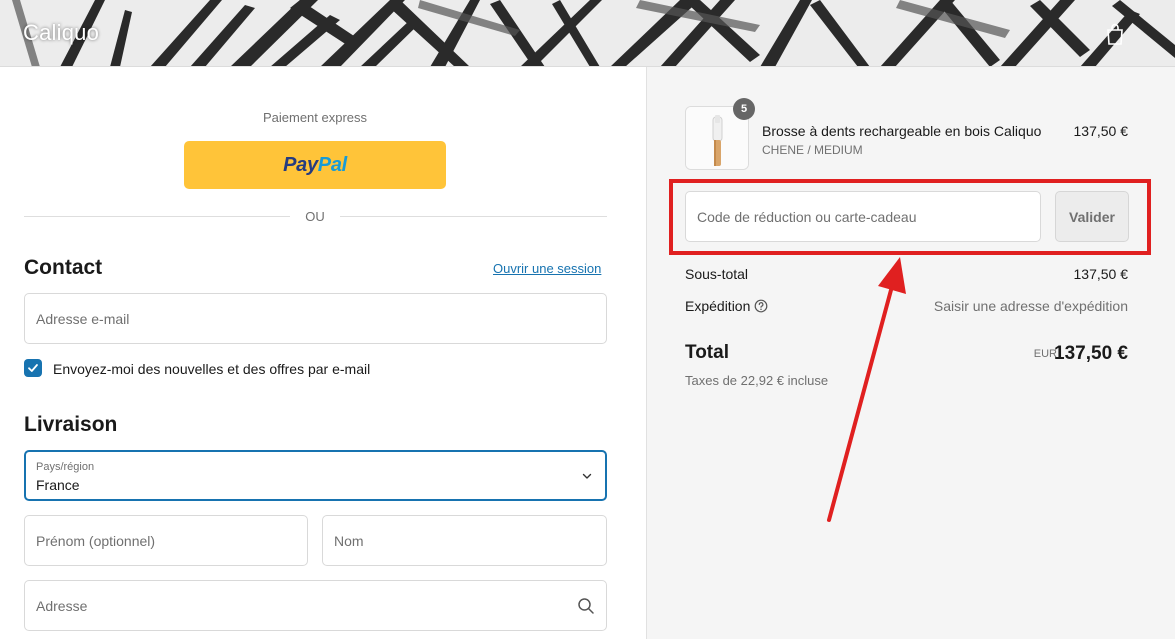  What do you see at coordinates (166, 540) in the screenshot?
I see `firstname-field: Prénom (optionnel)` at bounding box center [166, 540].